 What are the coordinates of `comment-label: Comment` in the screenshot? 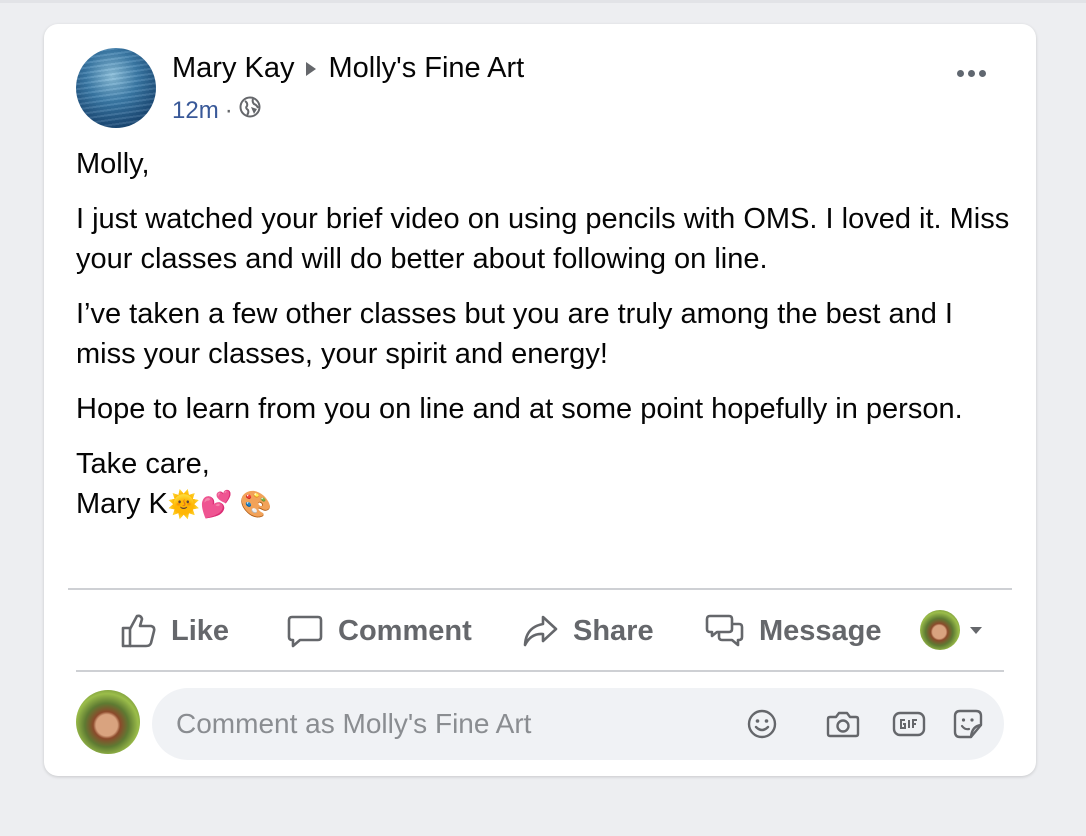 It's located at (405, 630).